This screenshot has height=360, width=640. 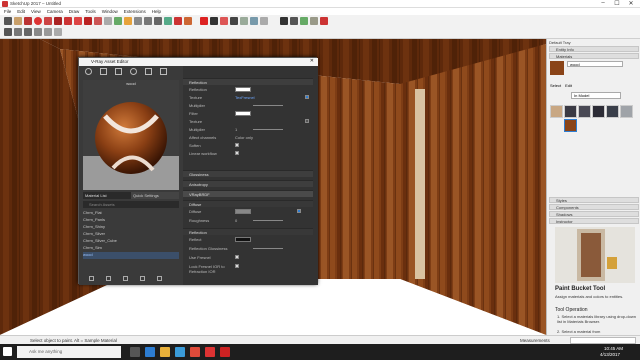 I want to click on menu-file: File, so click(x=7, y=11).